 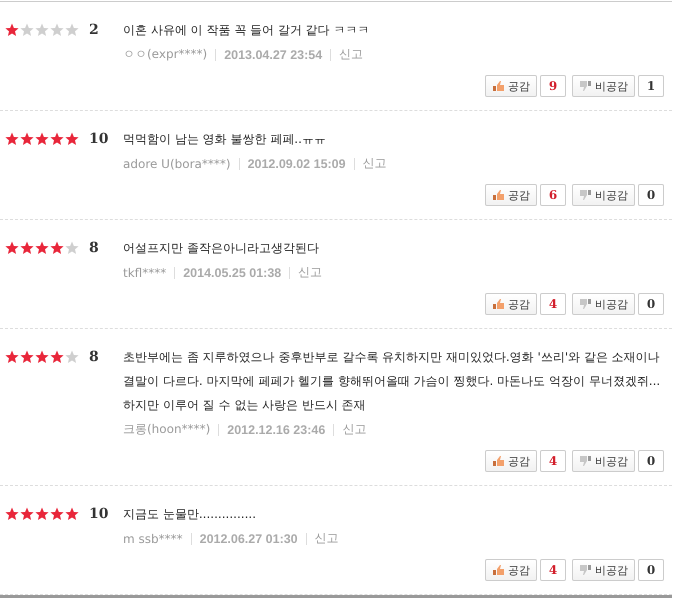 I want to click on author-name: 크롱(hoon****), so click(x=166, y=429).